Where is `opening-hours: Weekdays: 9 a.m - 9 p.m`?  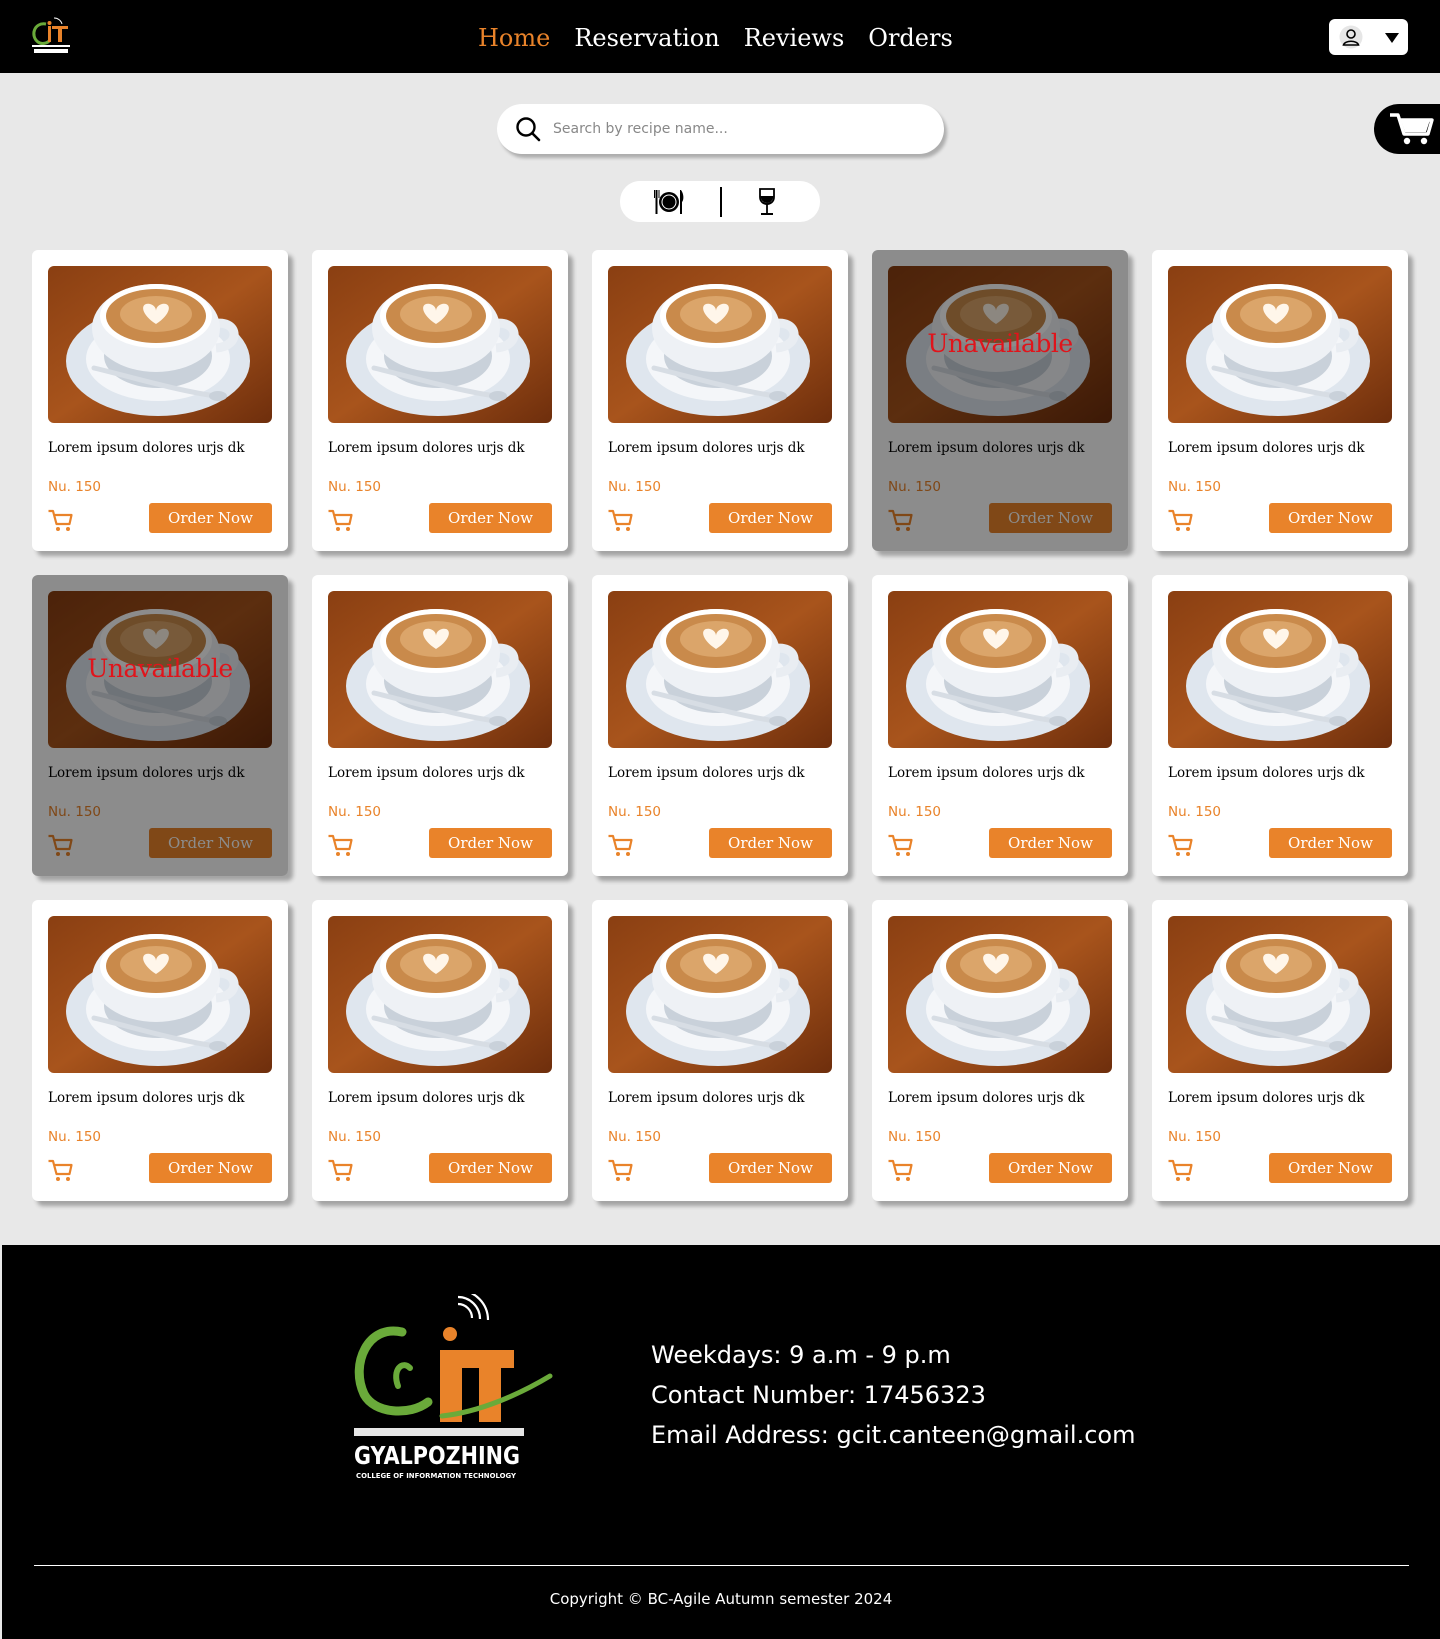 opening-hours: Weekdays: 9 a.m - 9 p.m is located at coordinates (801, 1355).